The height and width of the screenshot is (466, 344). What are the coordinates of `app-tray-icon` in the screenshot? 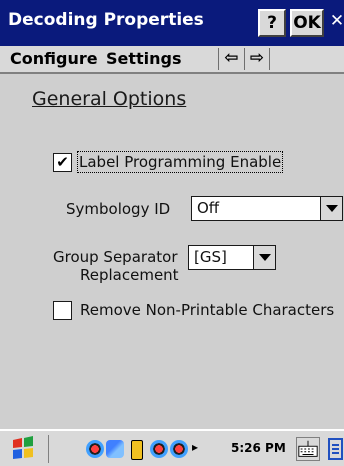 It's located at (95, 449).